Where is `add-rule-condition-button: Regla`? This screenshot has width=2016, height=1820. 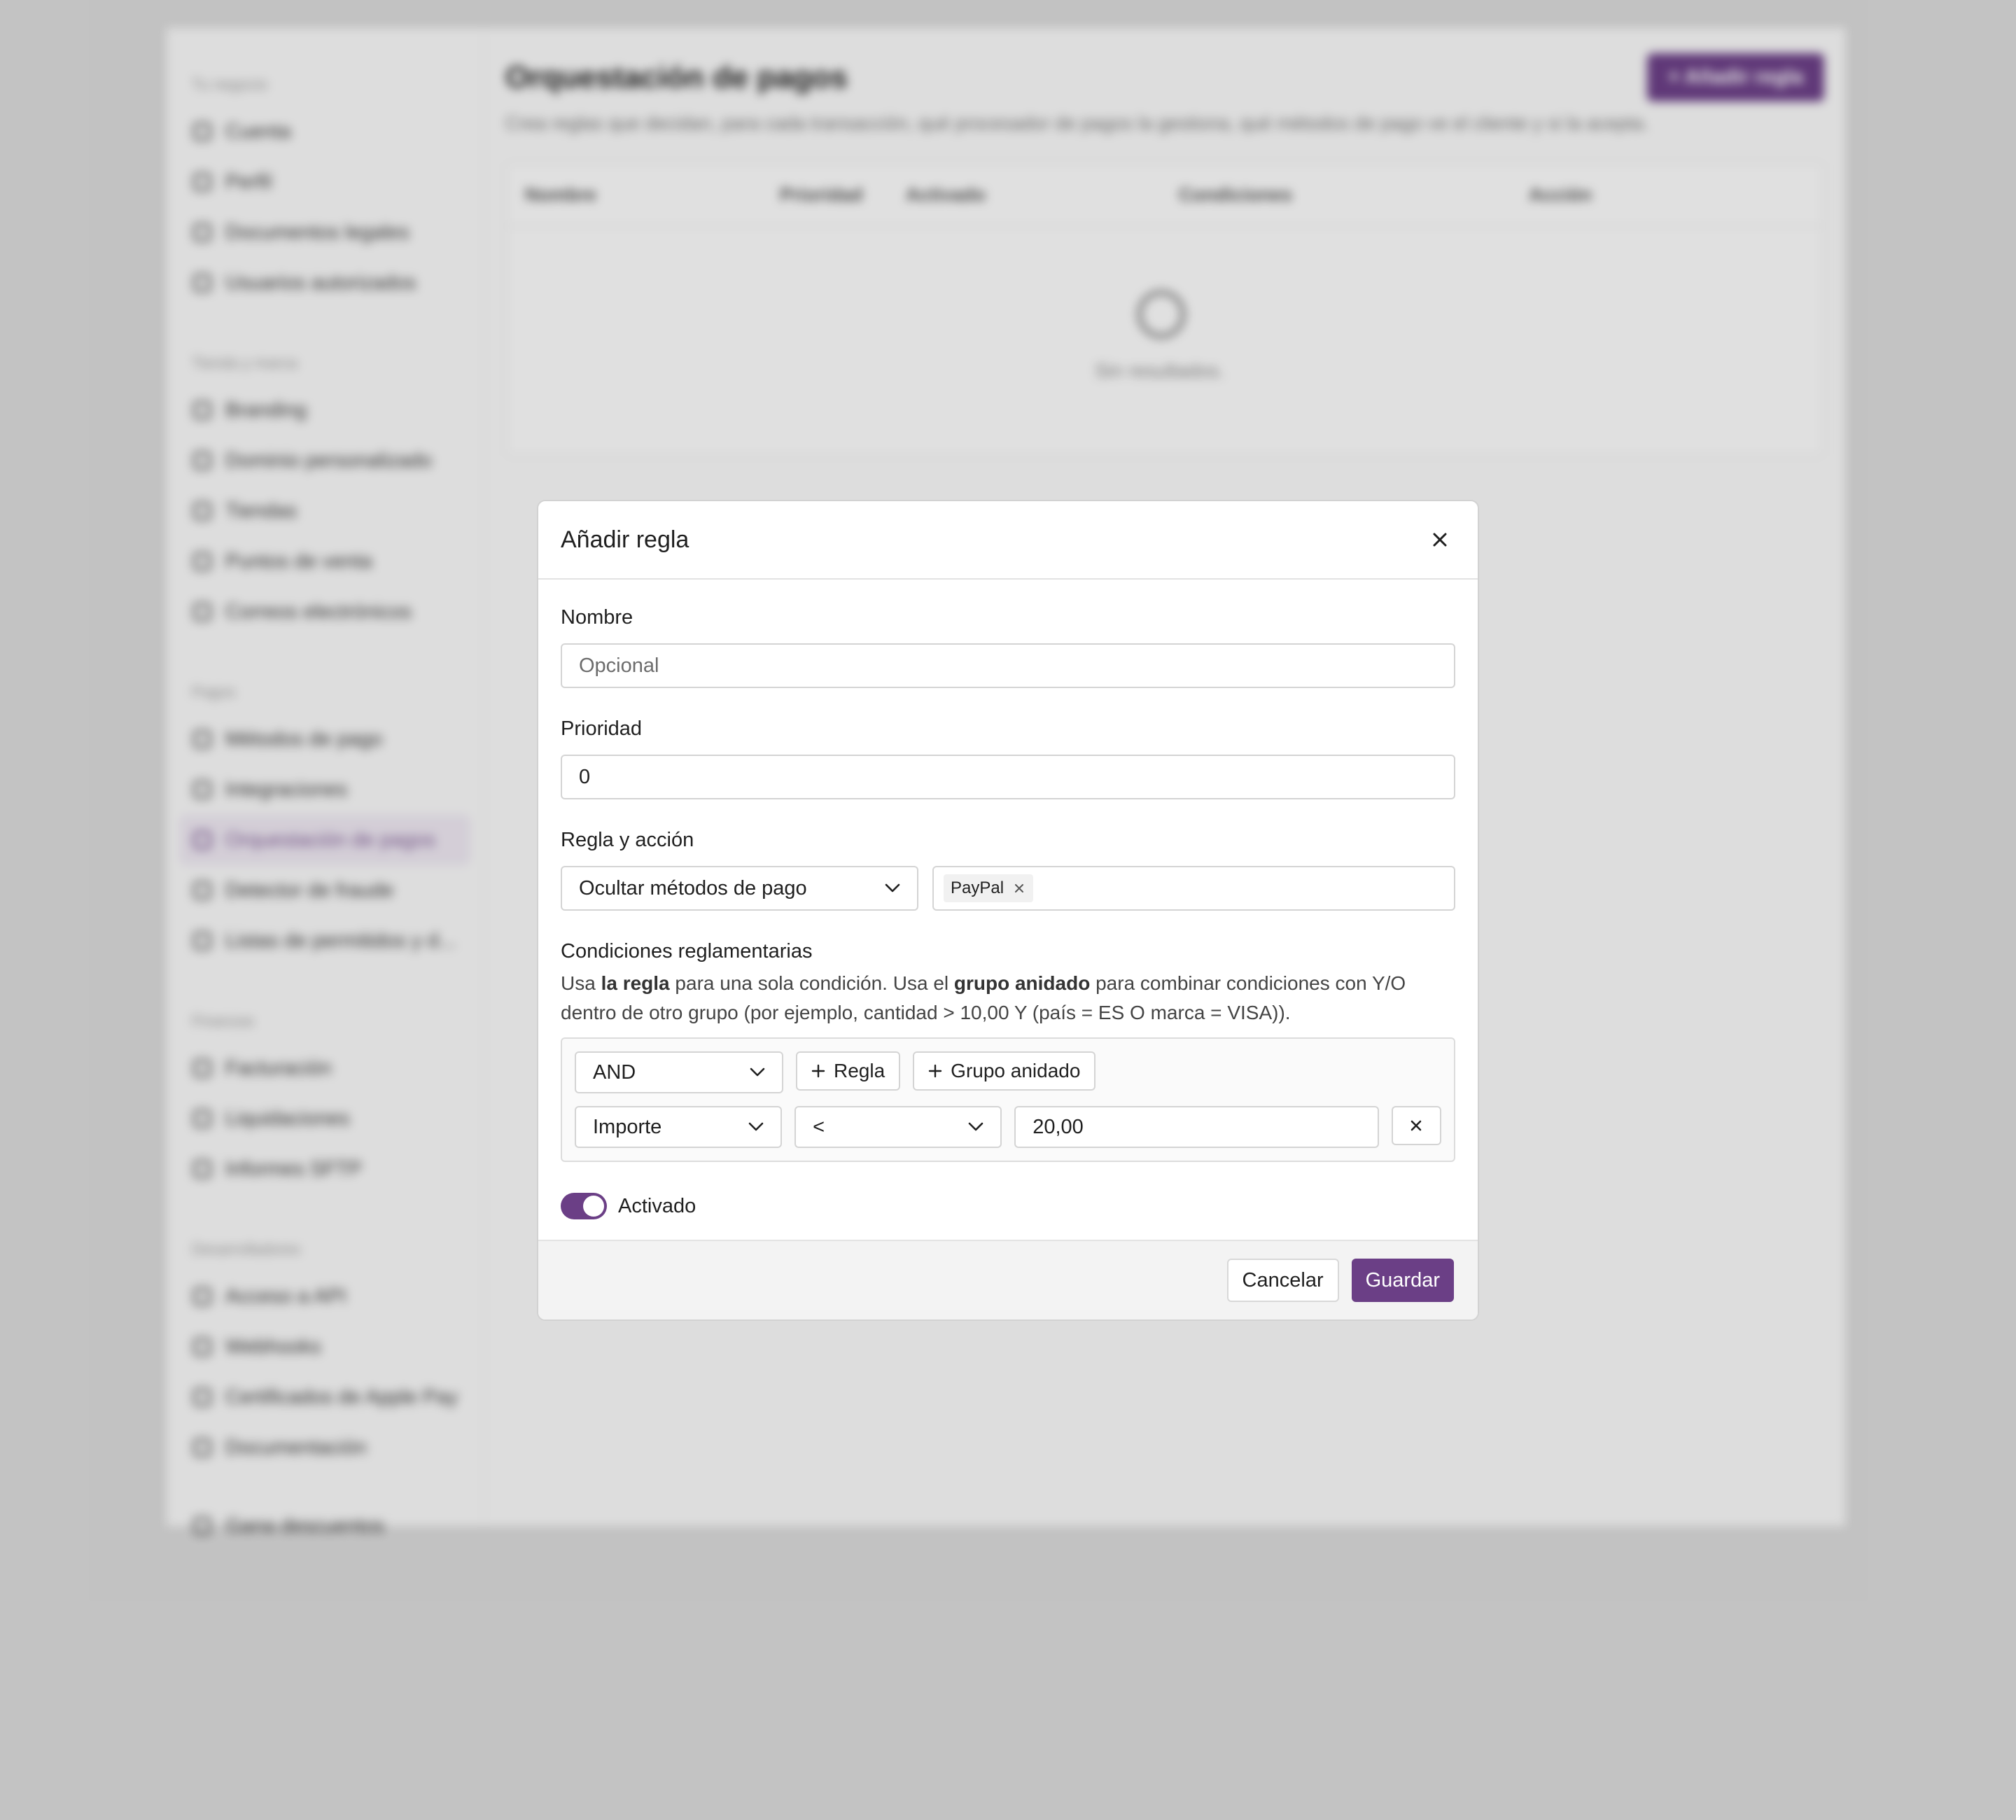 add-rule-condition-button: Regla is located at coordinates (848, 1071).